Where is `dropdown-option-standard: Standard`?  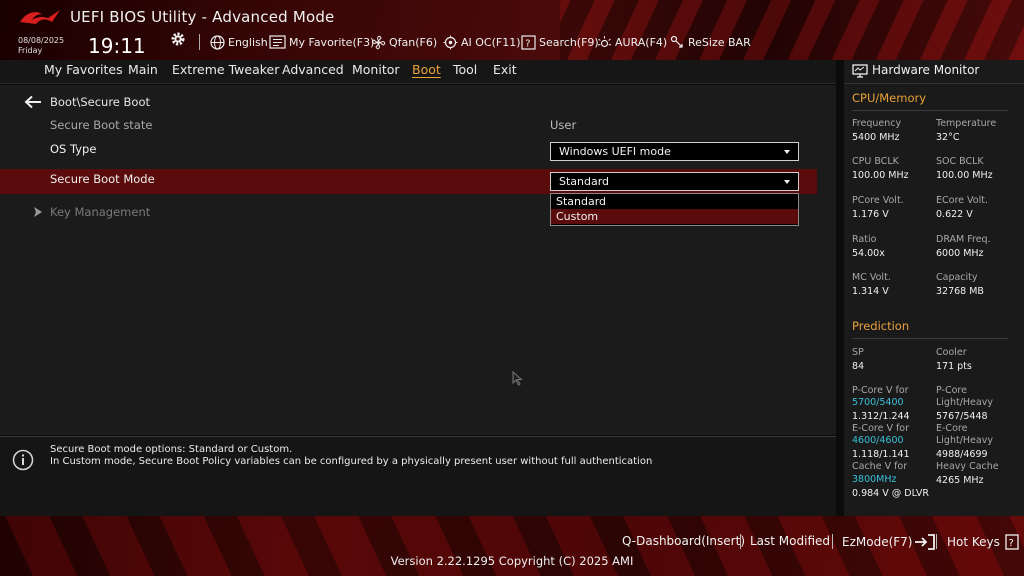 dropdown-option-standard: Standard is located at coordinates (674, 201).